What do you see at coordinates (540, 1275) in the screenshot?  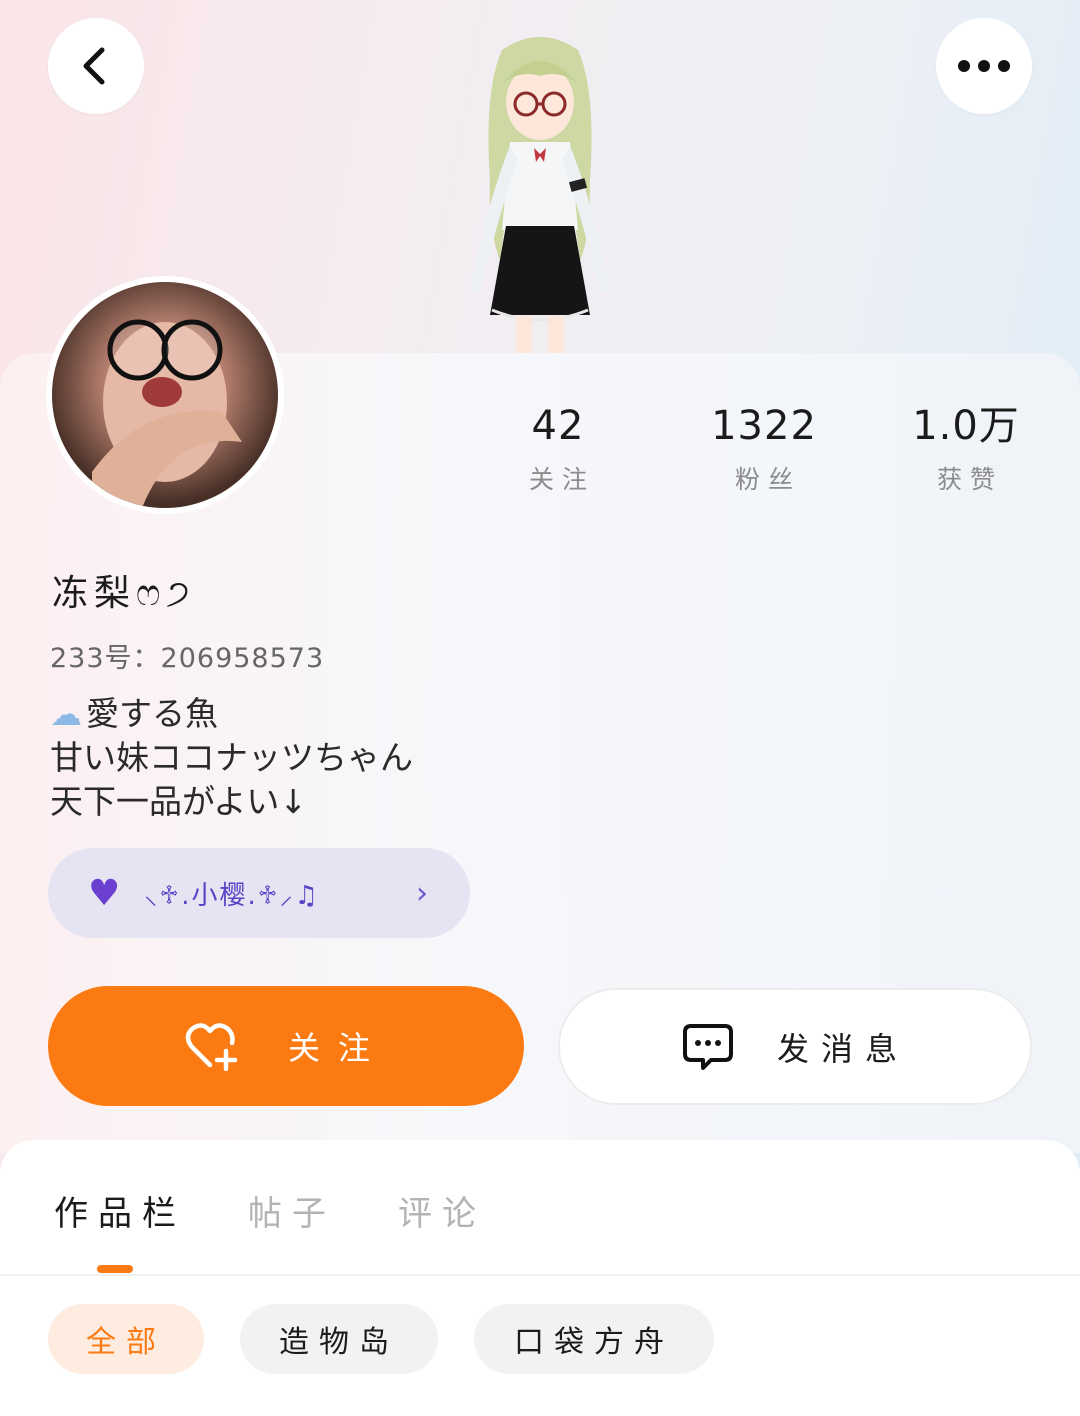 I see `divider` at bounding box center [540, 1275].